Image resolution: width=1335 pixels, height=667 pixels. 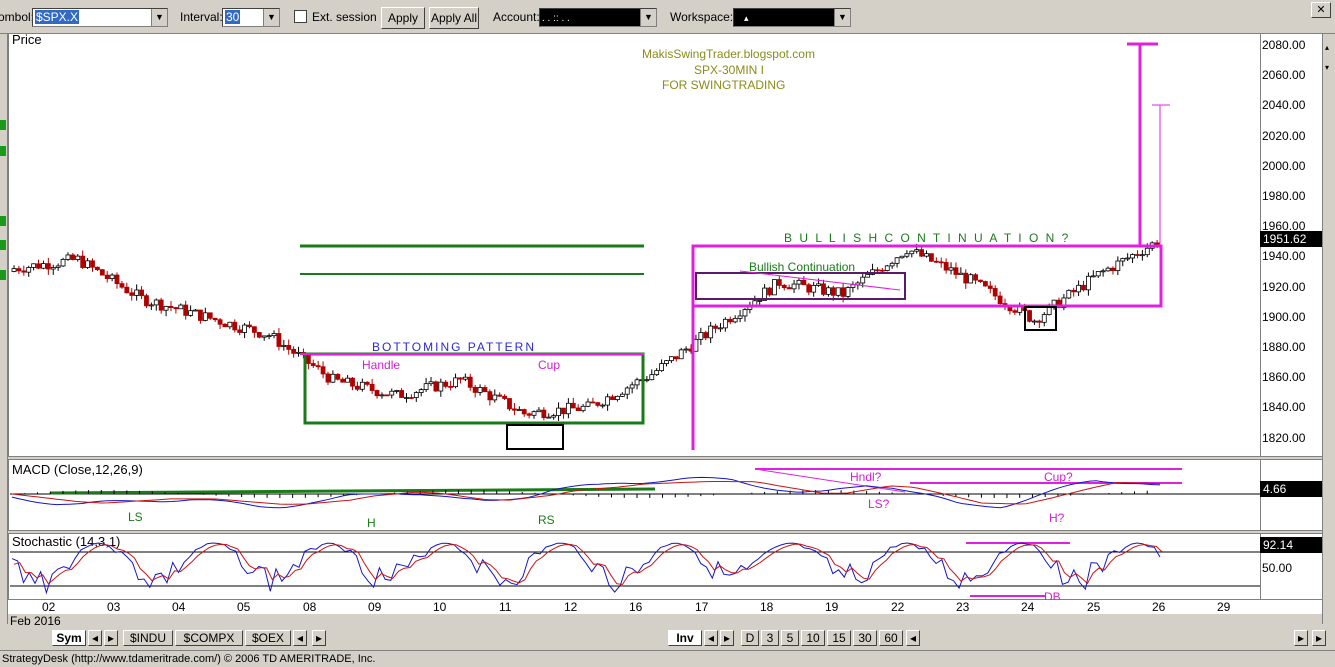 What do you see at coordinates (505, 607) in the screenshot?
I see `x-tick-label: 11` at bounding box center [505, 607].